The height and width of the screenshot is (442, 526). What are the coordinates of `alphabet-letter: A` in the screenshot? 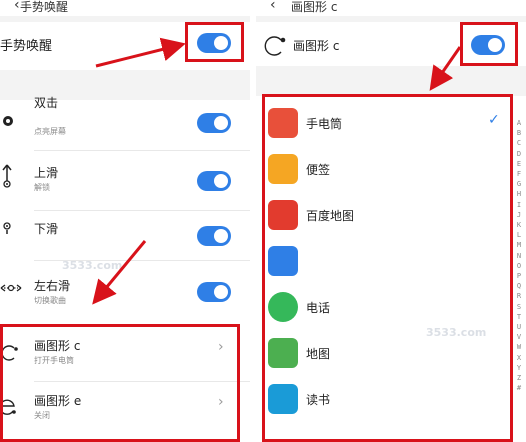 It's located at (519, 123).